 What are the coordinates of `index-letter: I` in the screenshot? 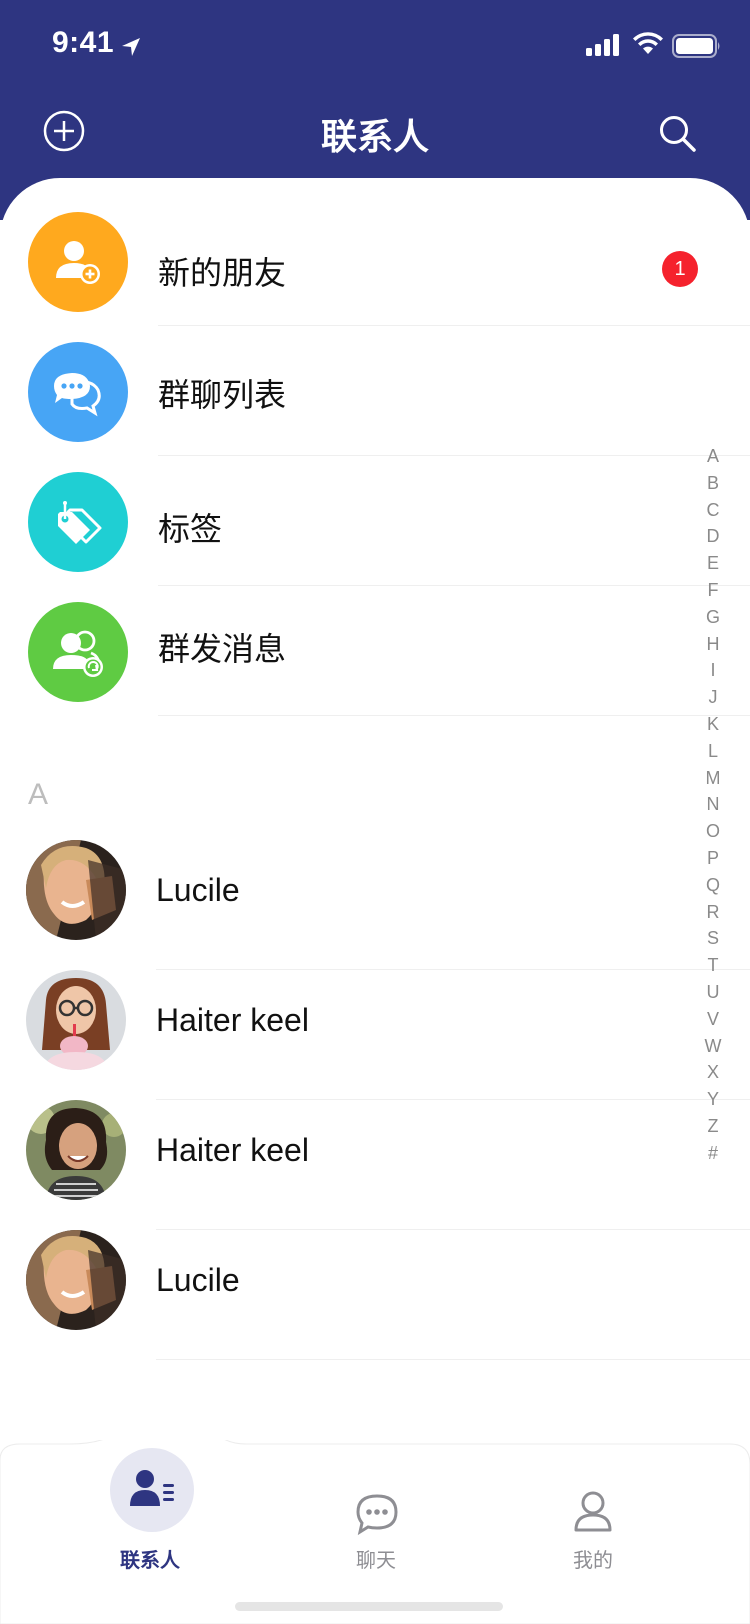 It's located at (713, 670).